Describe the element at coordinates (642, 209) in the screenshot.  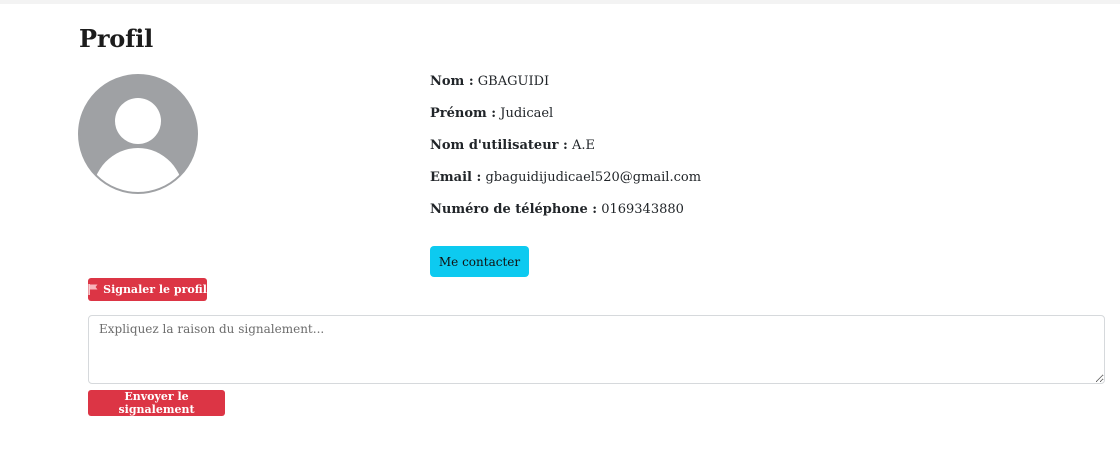
I see `field-value: 0169343880` at that location.